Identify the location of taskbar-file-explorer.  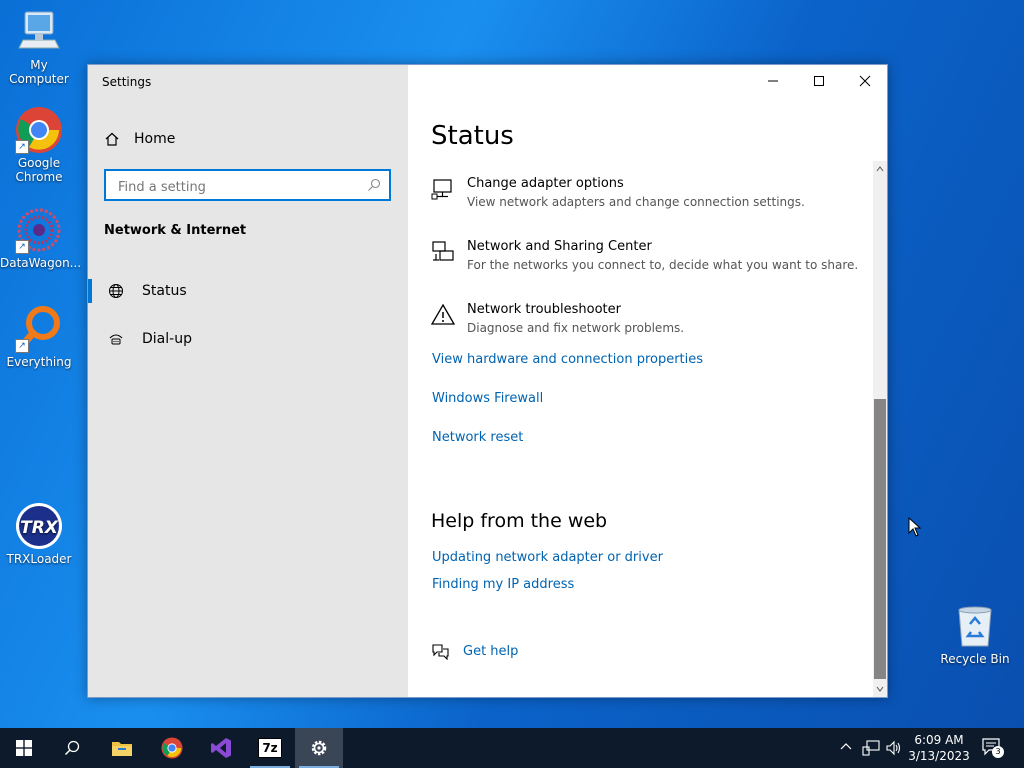
(122, 748).